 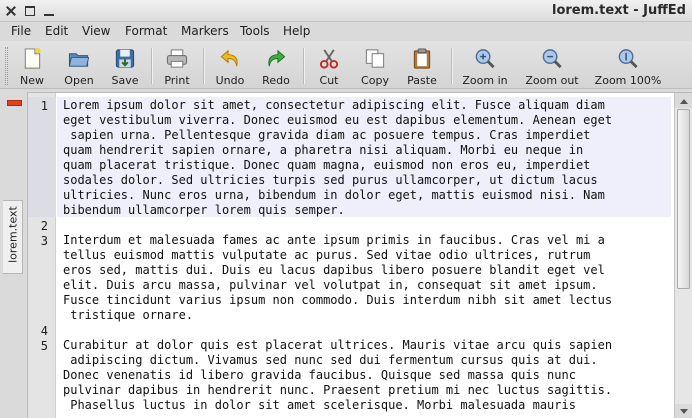 I want to click on undo-button: Undo, so click(x=230, y=67).